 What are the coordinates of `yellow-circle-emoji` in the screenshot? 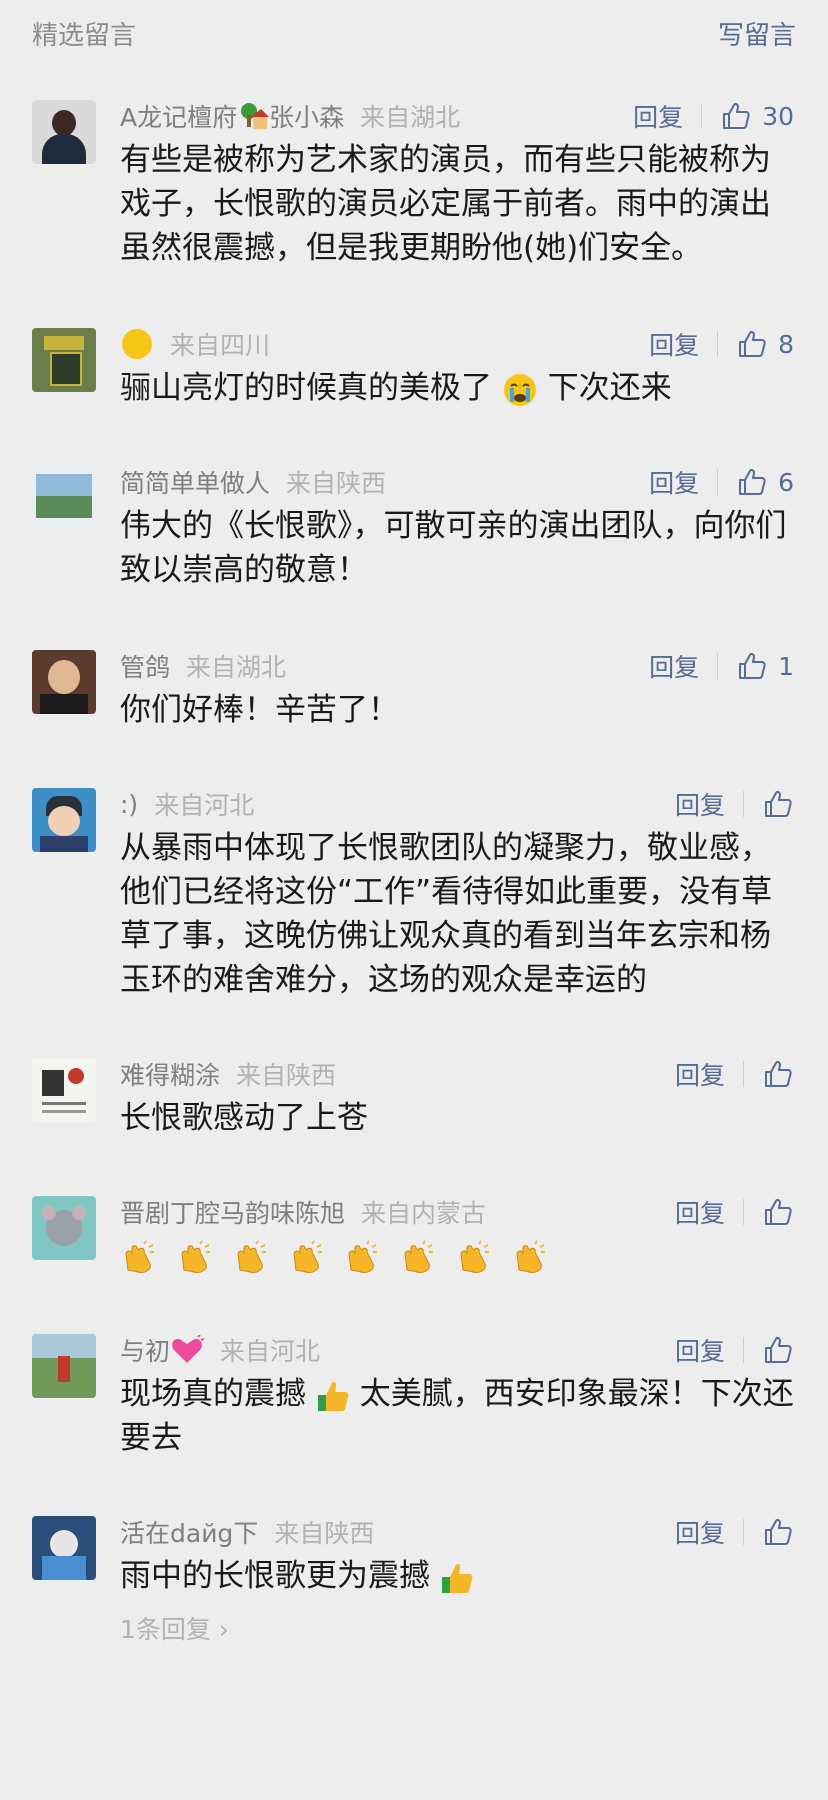 It's located at (137, 344).